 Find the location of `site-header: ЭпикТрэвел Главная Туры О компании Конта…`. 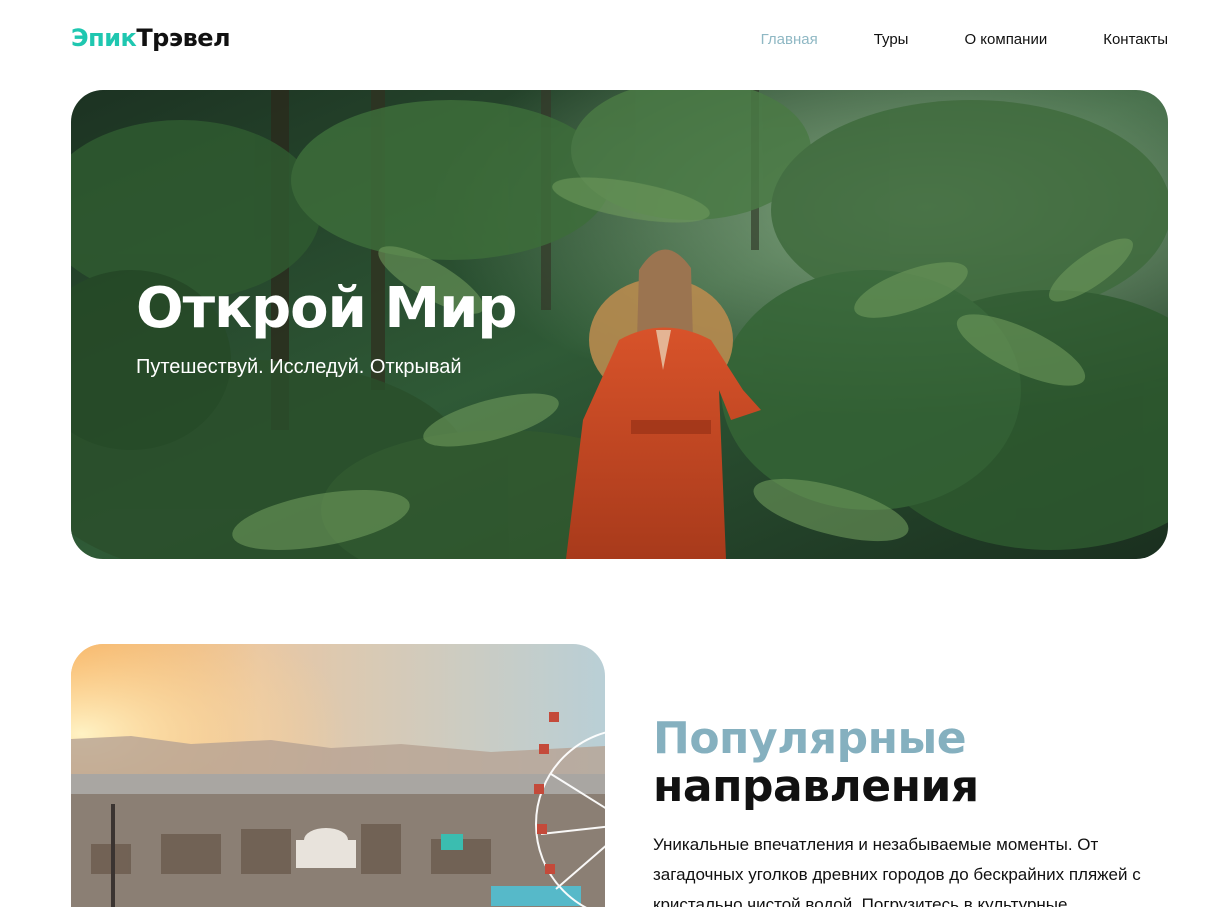

site-header: ЭпикТрэвел Главная Туры О компании Конта… is located at coordinates (615, 41).